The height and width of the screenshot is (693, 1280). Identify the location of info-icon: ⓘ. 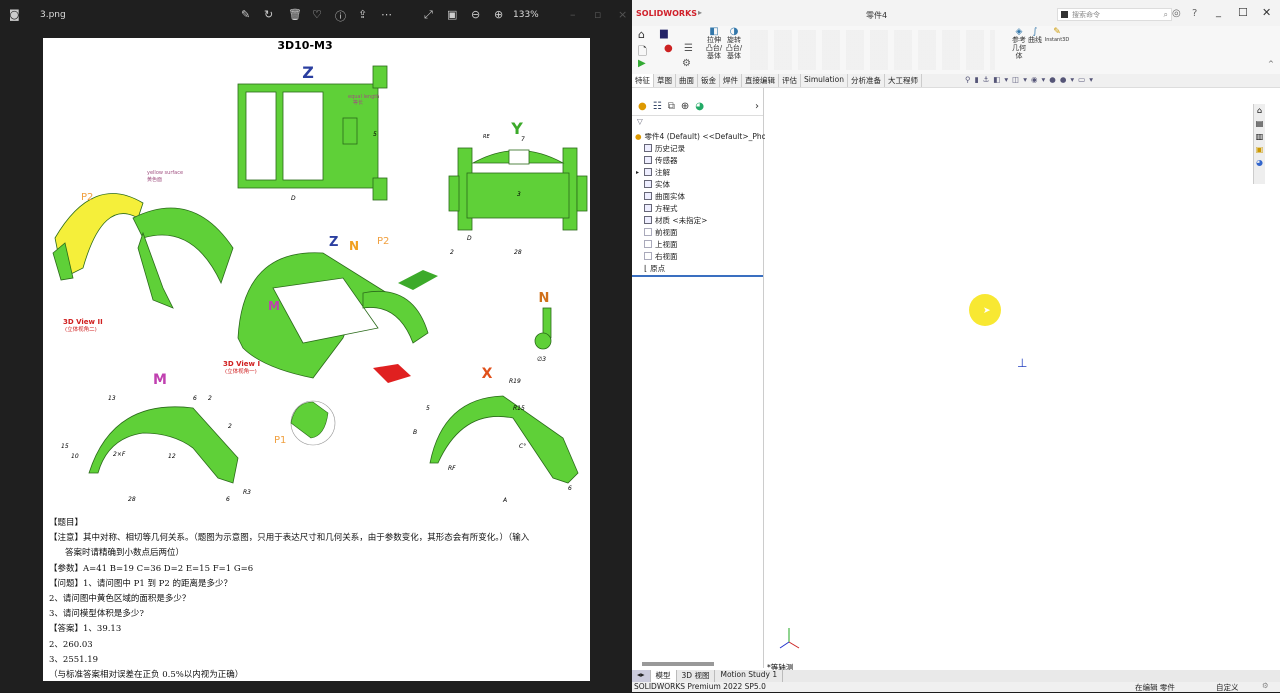
(340, 16).